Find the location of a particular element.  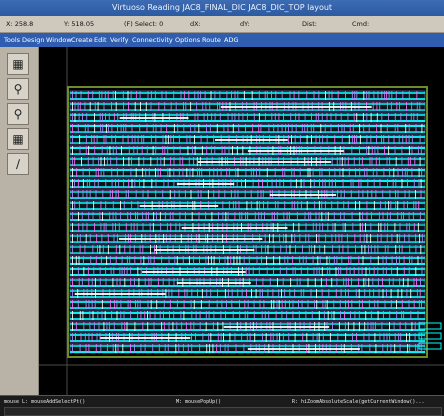

zoom-in-icon: ⚲ is located at coordinates (18, 89).